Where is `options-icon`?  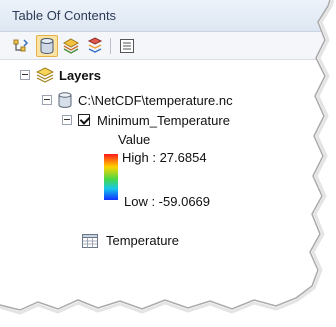
options-icon is located at coordinates (127, 46).